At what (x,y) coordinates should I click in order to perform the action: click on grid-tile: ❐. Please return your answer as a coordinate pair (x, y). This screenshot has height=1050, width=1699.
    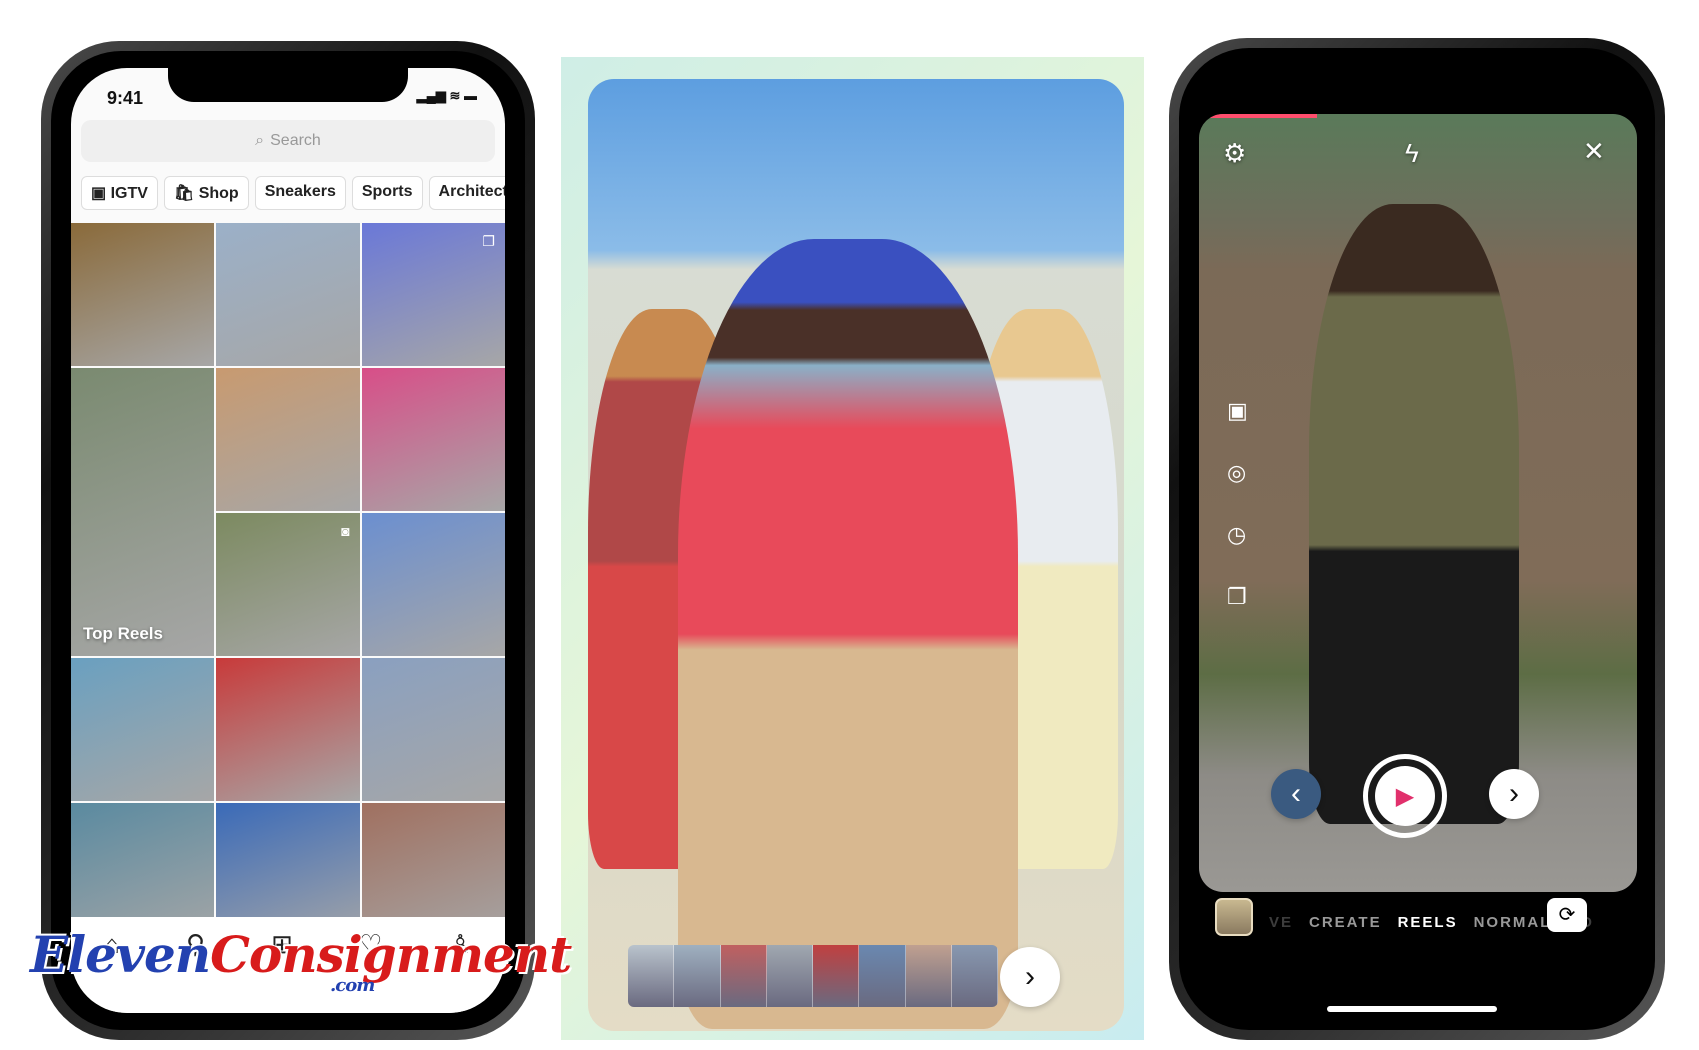
    Looking at the image, I should click on (433, 294).